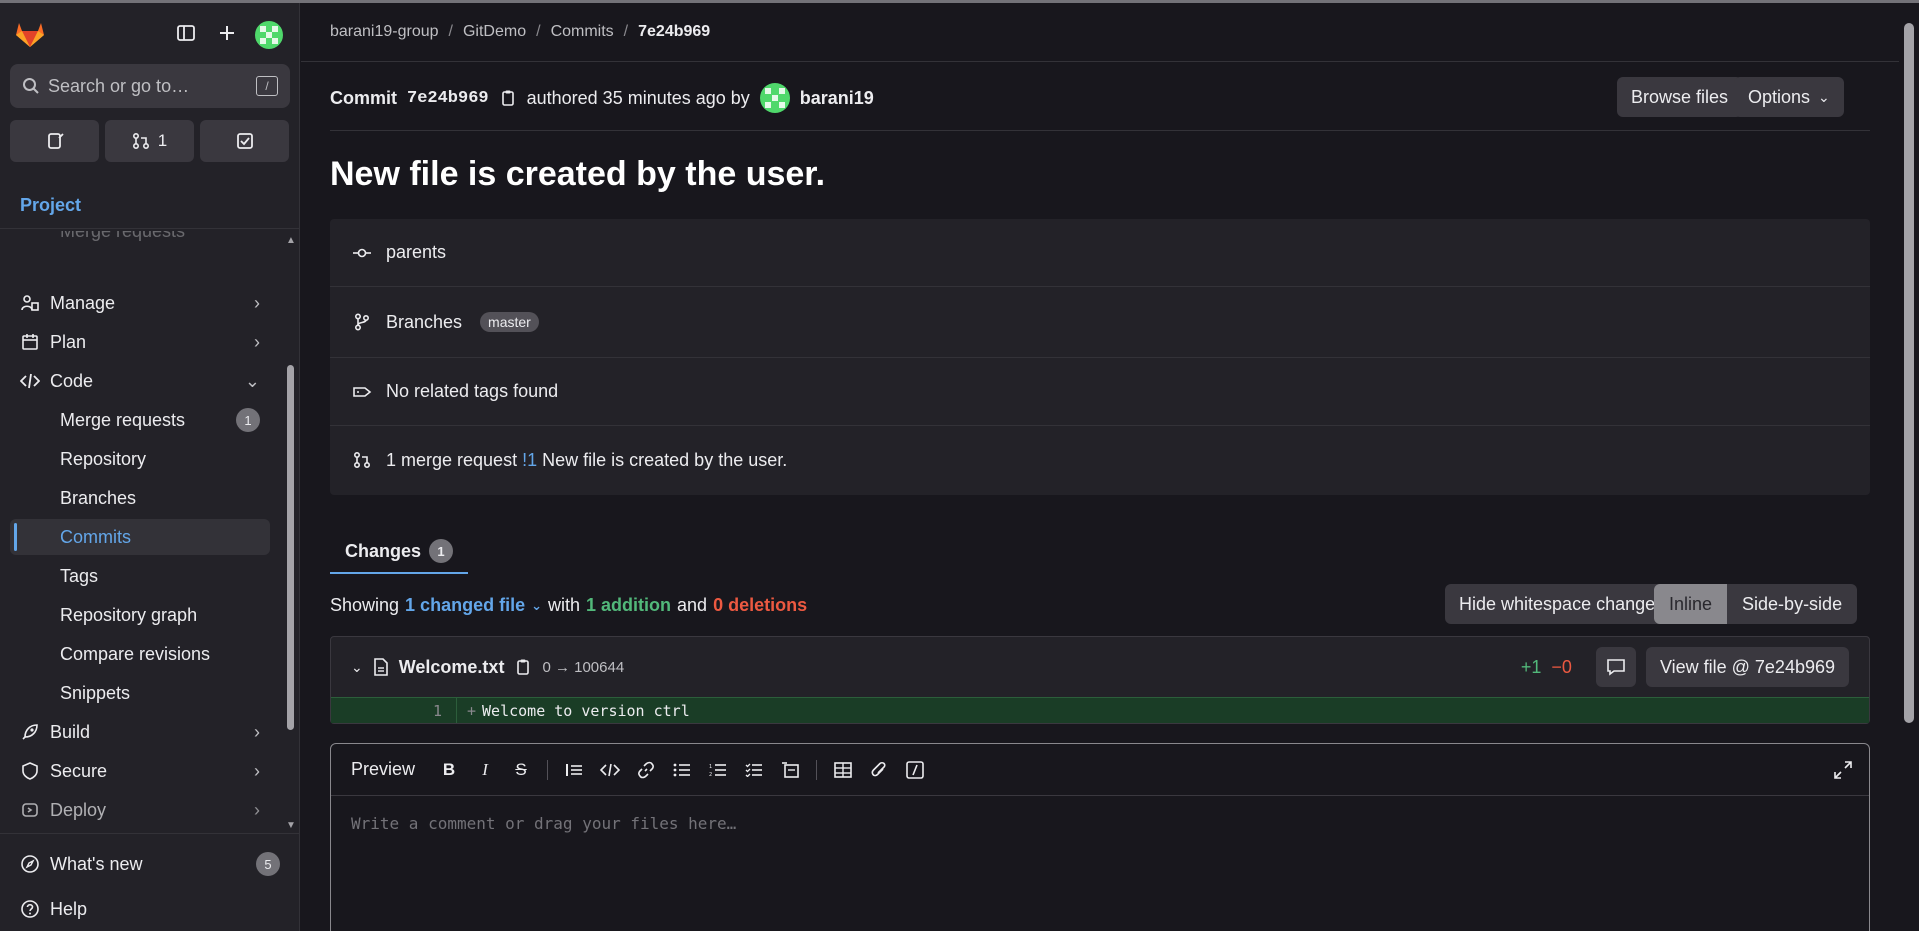  Describe the element at coordinates (54, 141) in the screenshot. I see `issues-quick-button` at that location.